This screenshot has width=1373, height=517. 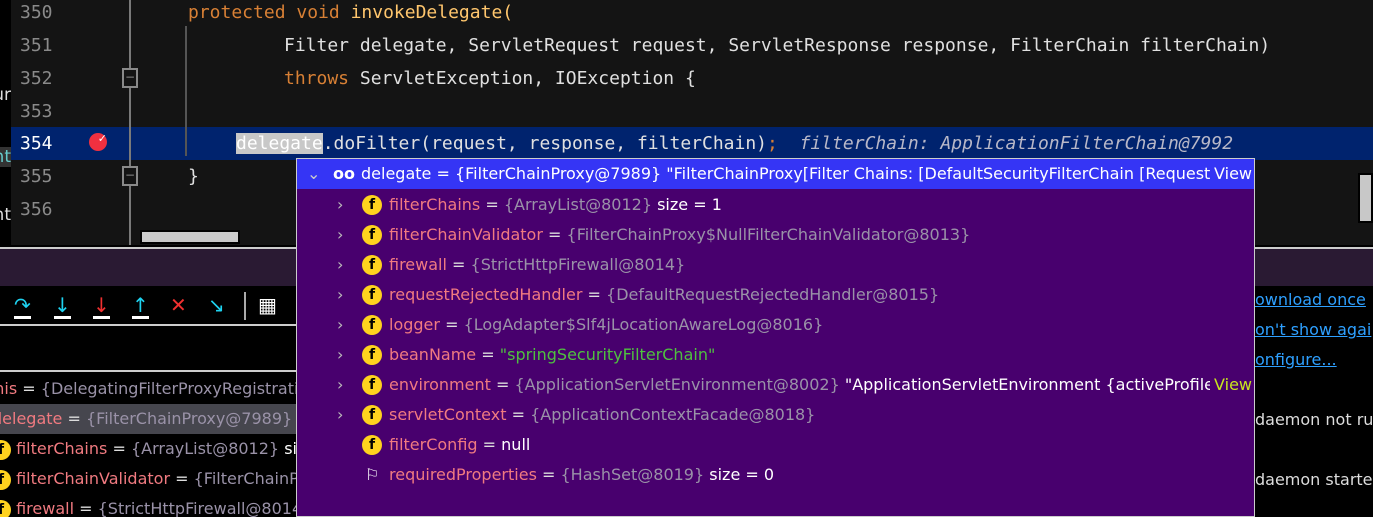 I want to click on fragment-text: nt, so click(x=5, y=157).